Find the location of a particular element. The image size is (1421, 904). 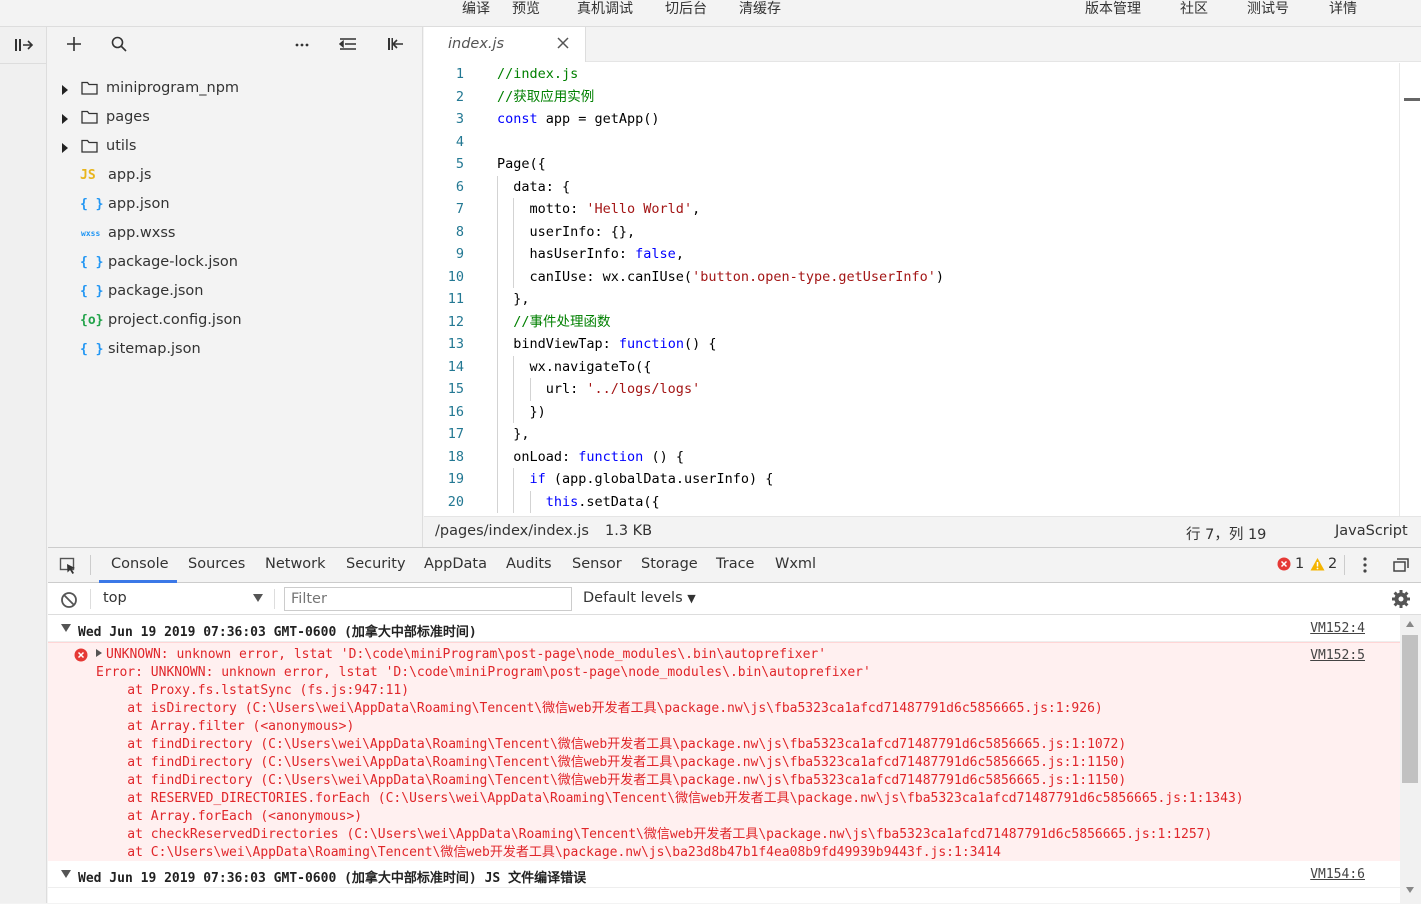

tab-trace: Trace is located at coordinates (735, 564).